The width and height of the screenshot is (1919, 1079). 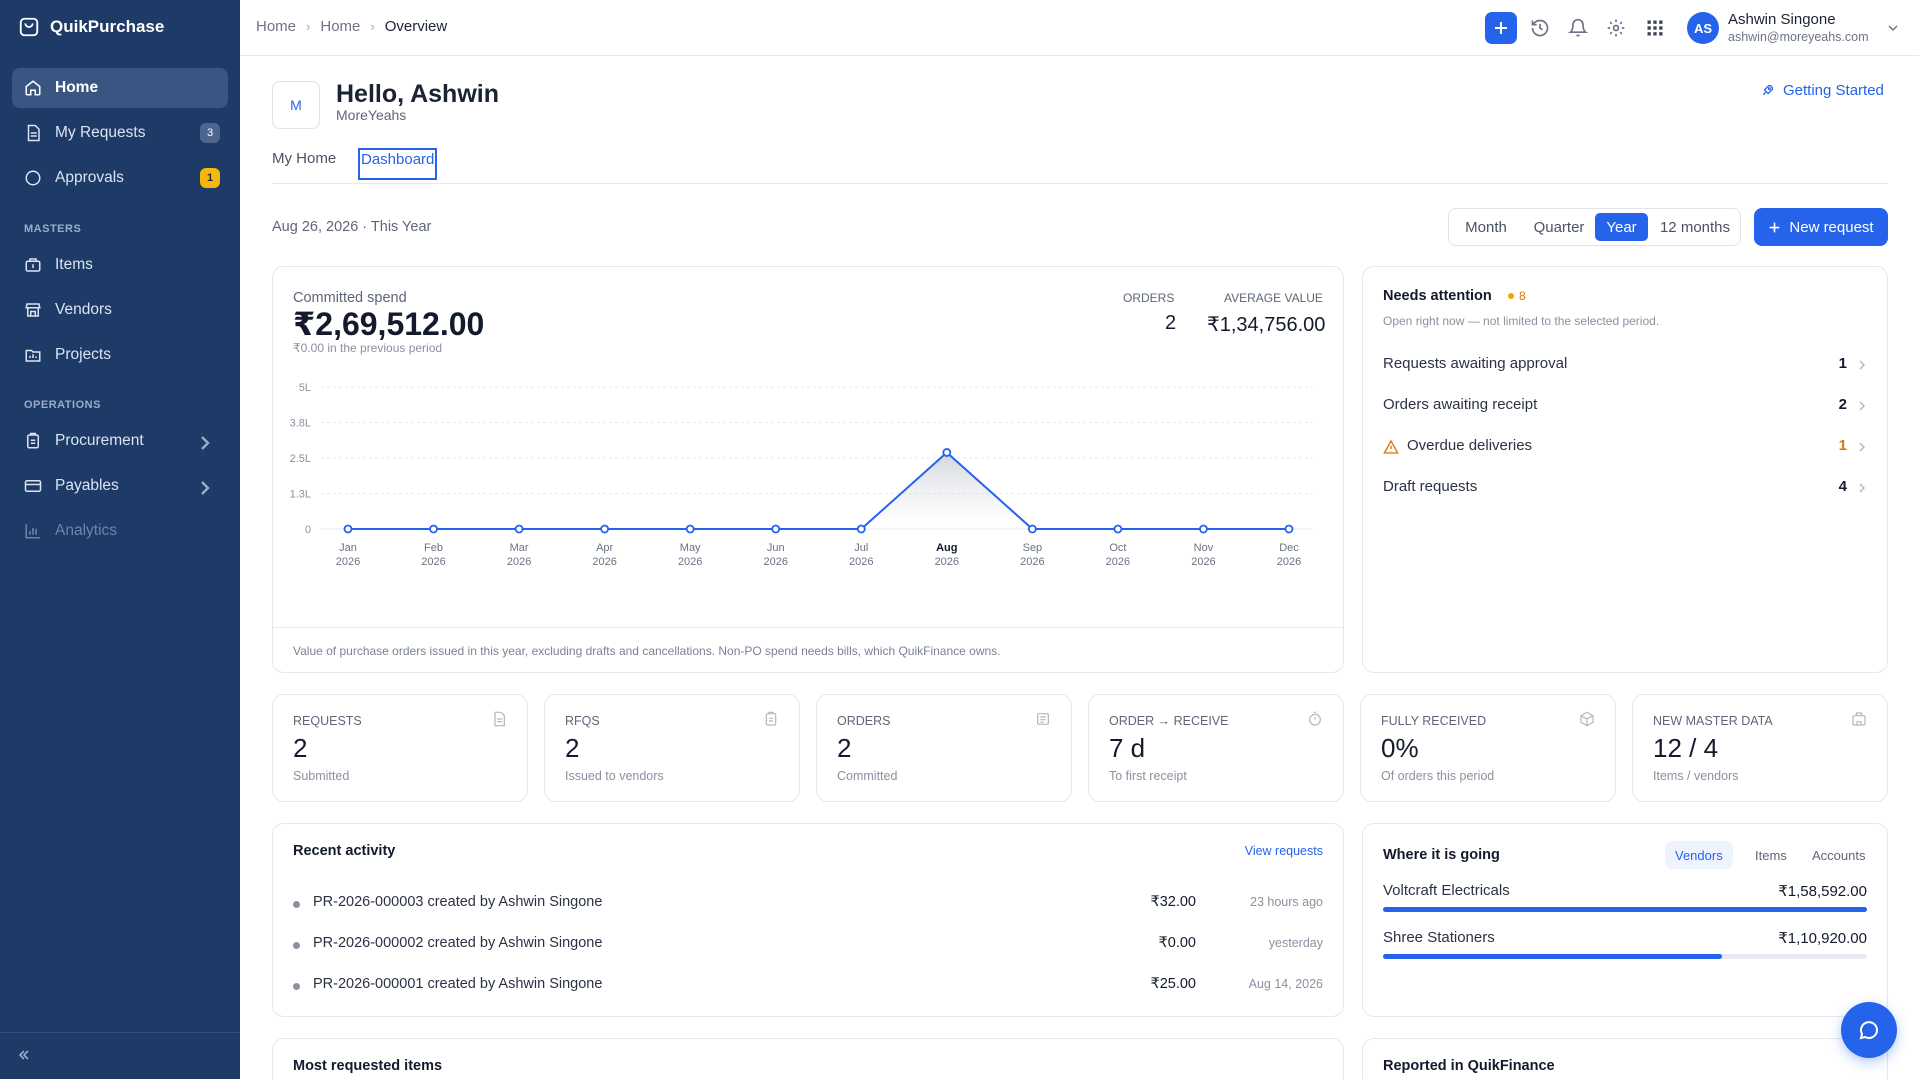 I want to click on sidebar-item-items: Items, so click(x=120, y=265).